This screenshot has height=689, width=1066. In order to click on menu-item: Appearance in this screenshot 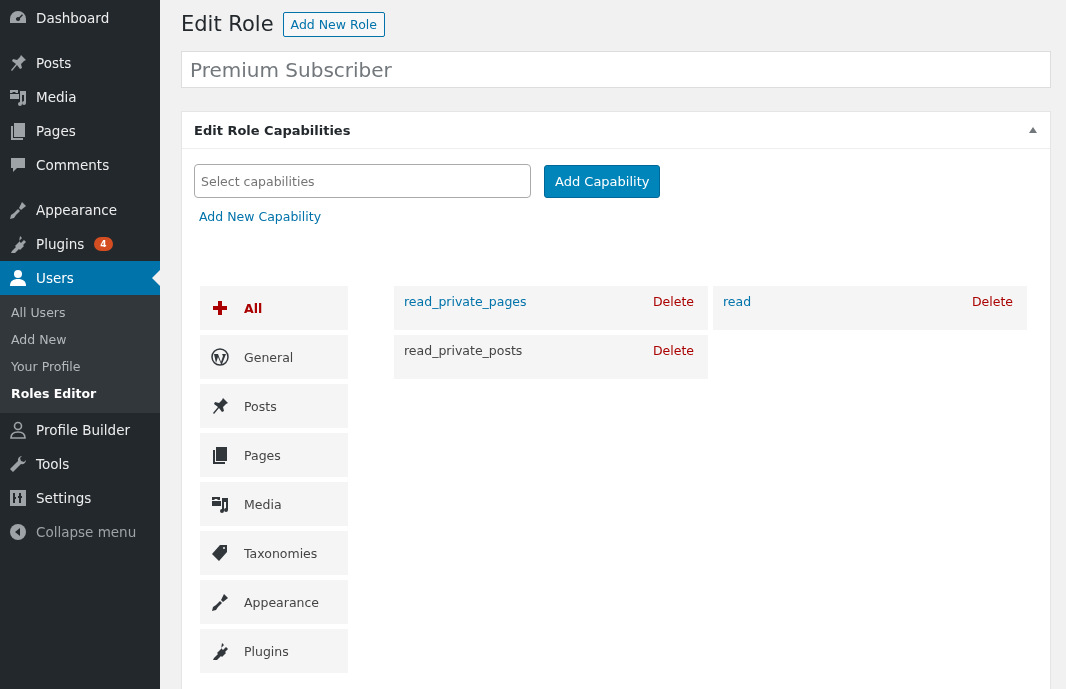, I will do `click(80, 210)`.